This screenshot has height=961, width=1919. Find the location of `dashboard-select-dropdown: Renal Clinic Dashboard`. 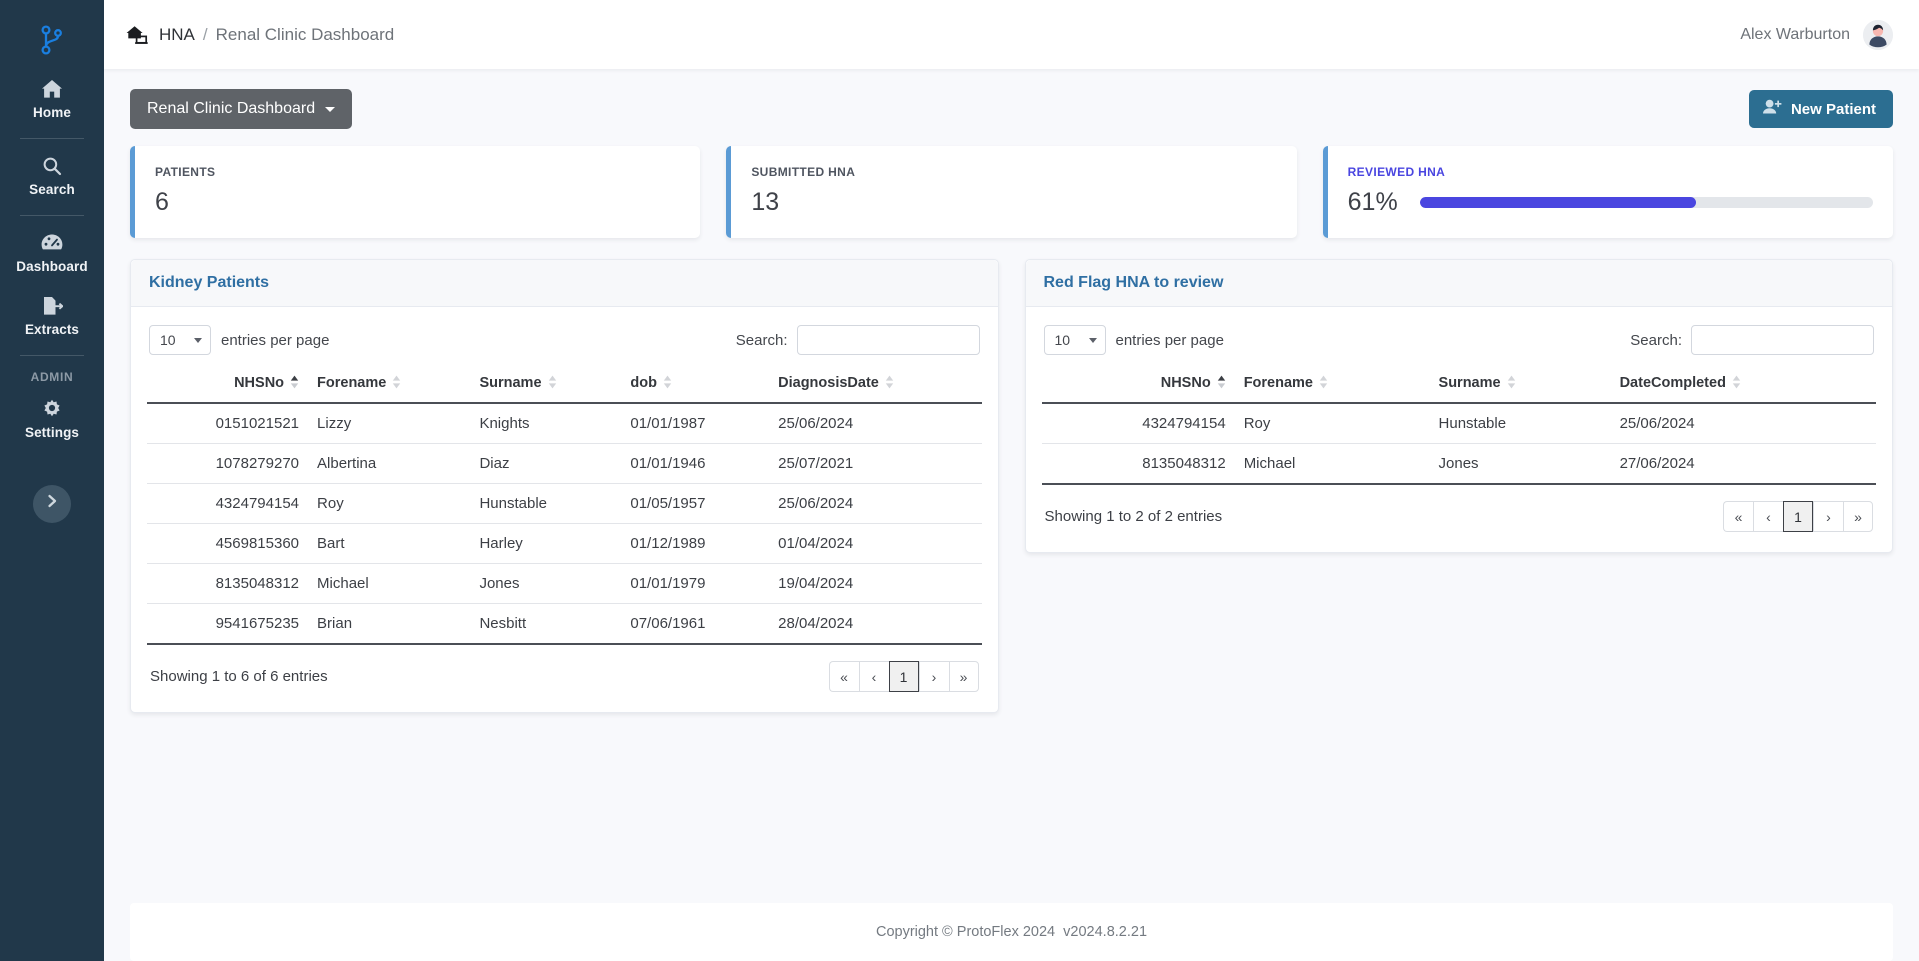

dashboard-select-dropdown: Renal Clinic Dashboard is located at coordinates (241, 109).